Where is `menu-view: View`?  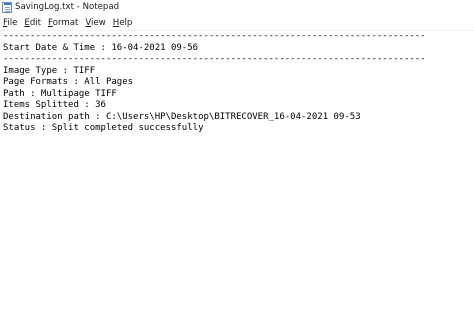
menu-view: View is located at coordinates (95, 23).